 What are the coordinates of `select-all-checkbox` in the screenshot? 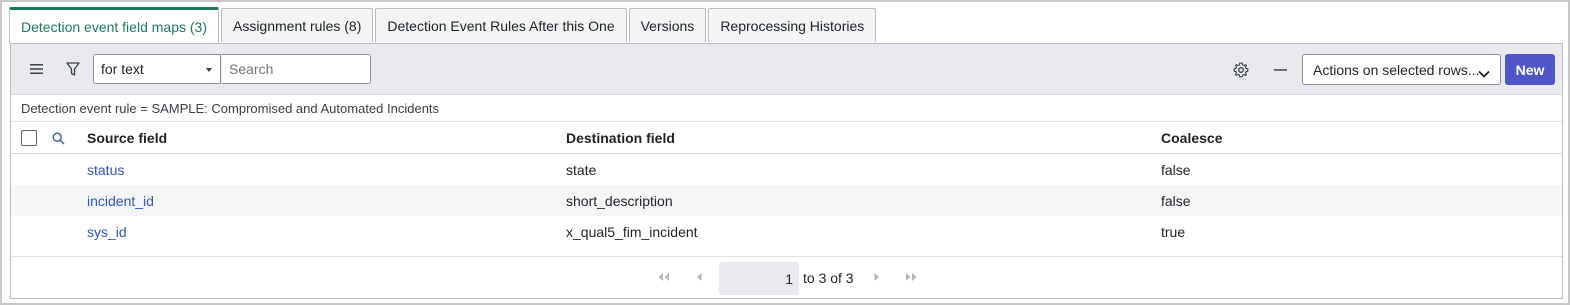 It's located at (29, 138).